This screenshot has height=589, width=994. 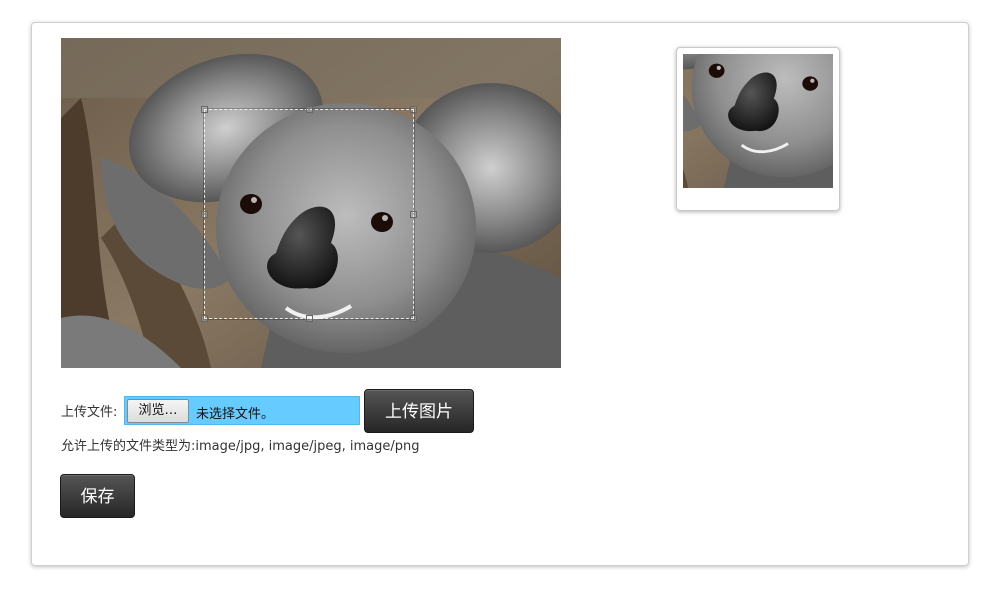 I want to click on file-status-text: 未选择文件。, so click(x=235, y=414).